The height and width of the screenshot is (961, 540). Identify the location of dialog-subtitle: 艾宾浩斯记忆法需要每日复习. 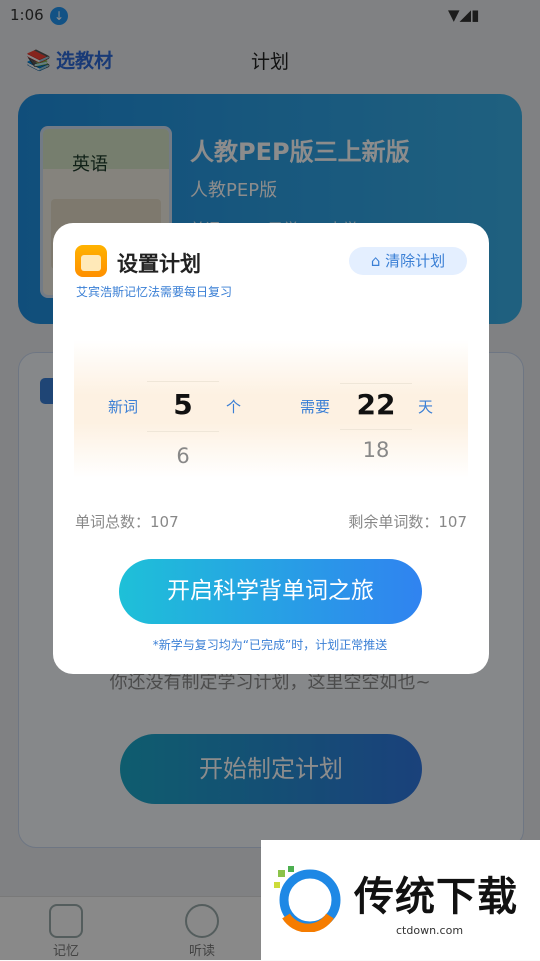
(154, 292).